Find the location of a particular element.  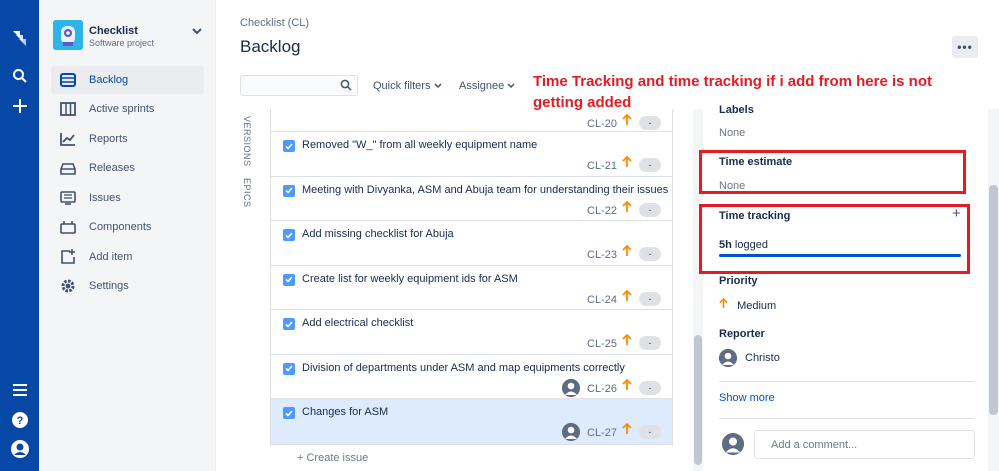

sidebar-item-active-sprints: Active sprints is located at coordinates (127, 109).